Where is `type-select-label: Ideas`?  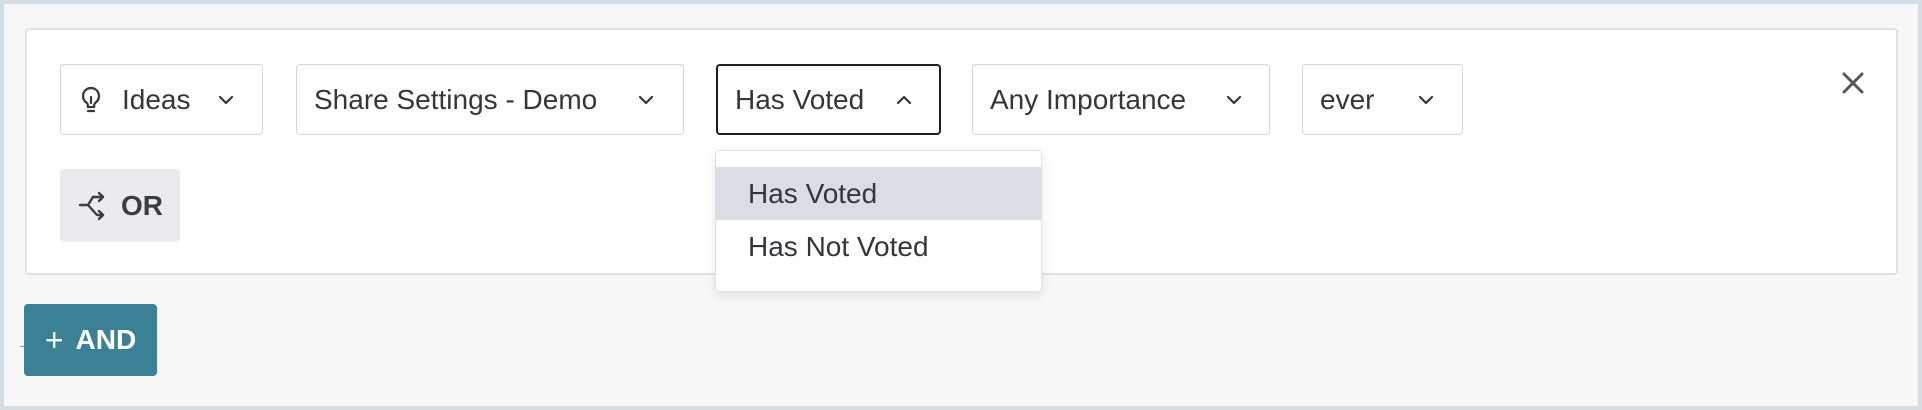 type-select-label: Ideas is located at coordinates (156, 99).